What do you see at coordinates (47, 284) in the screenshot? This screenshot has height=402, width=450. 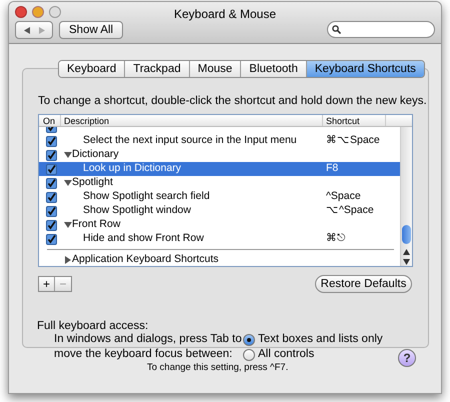 I see `add-button: +` at bounding box center [47, 284].